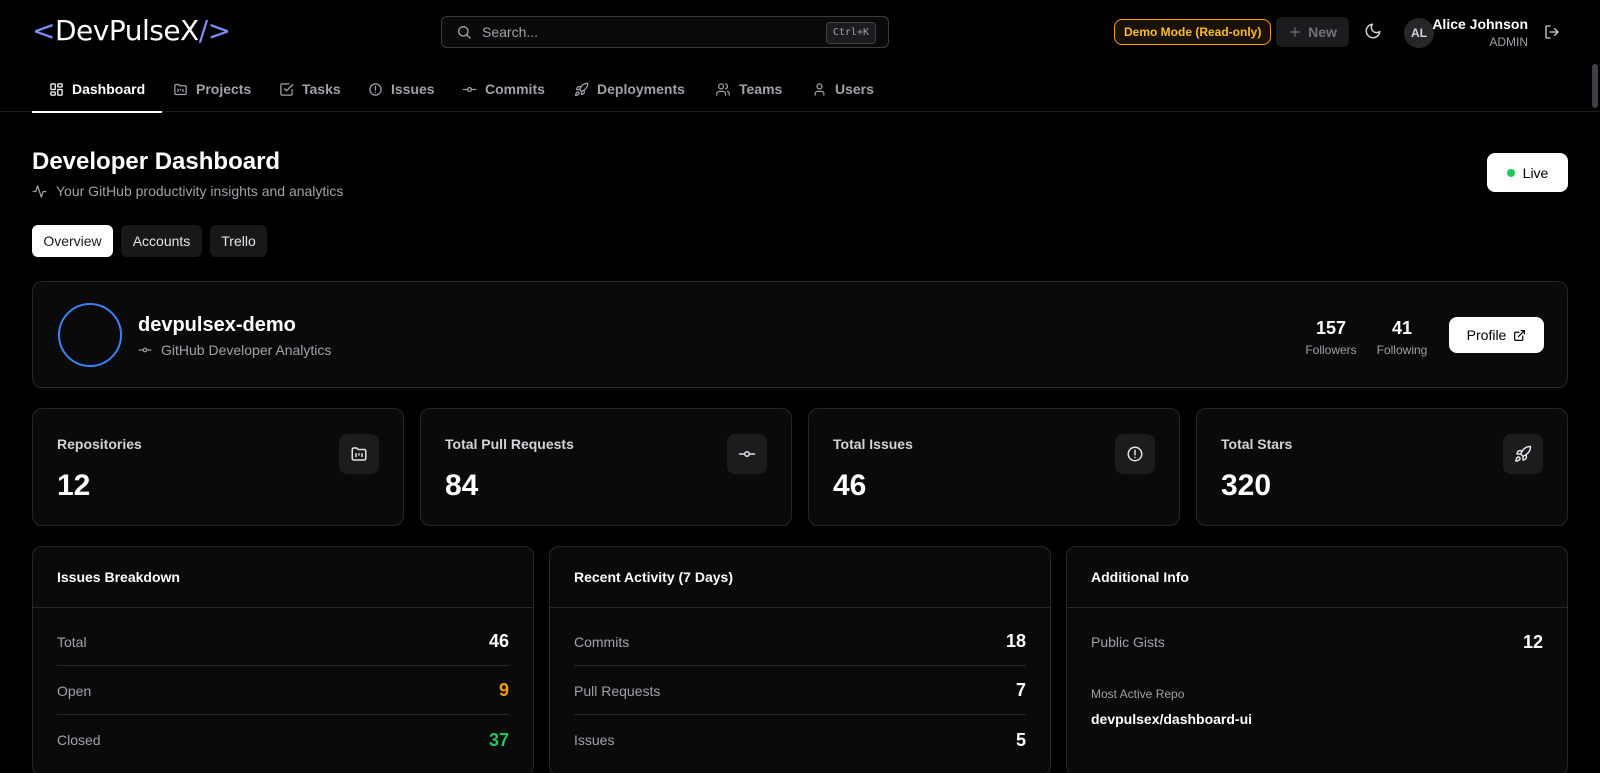  Describe the element at coordinates (503, 690) in the screenshot. I see `row-value-open: 9` at that location.